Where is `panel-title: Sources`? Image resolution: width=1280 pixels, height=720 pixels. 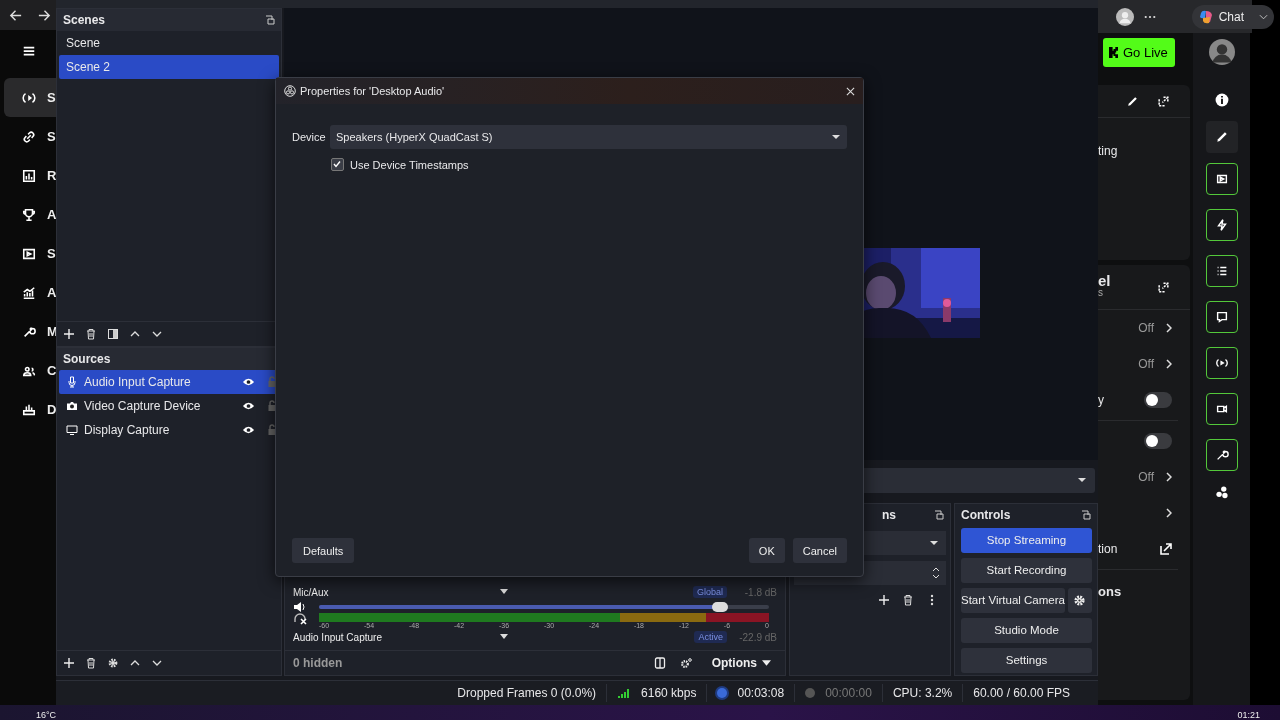
panel-title: Sources is located at coordinates (87, 358).